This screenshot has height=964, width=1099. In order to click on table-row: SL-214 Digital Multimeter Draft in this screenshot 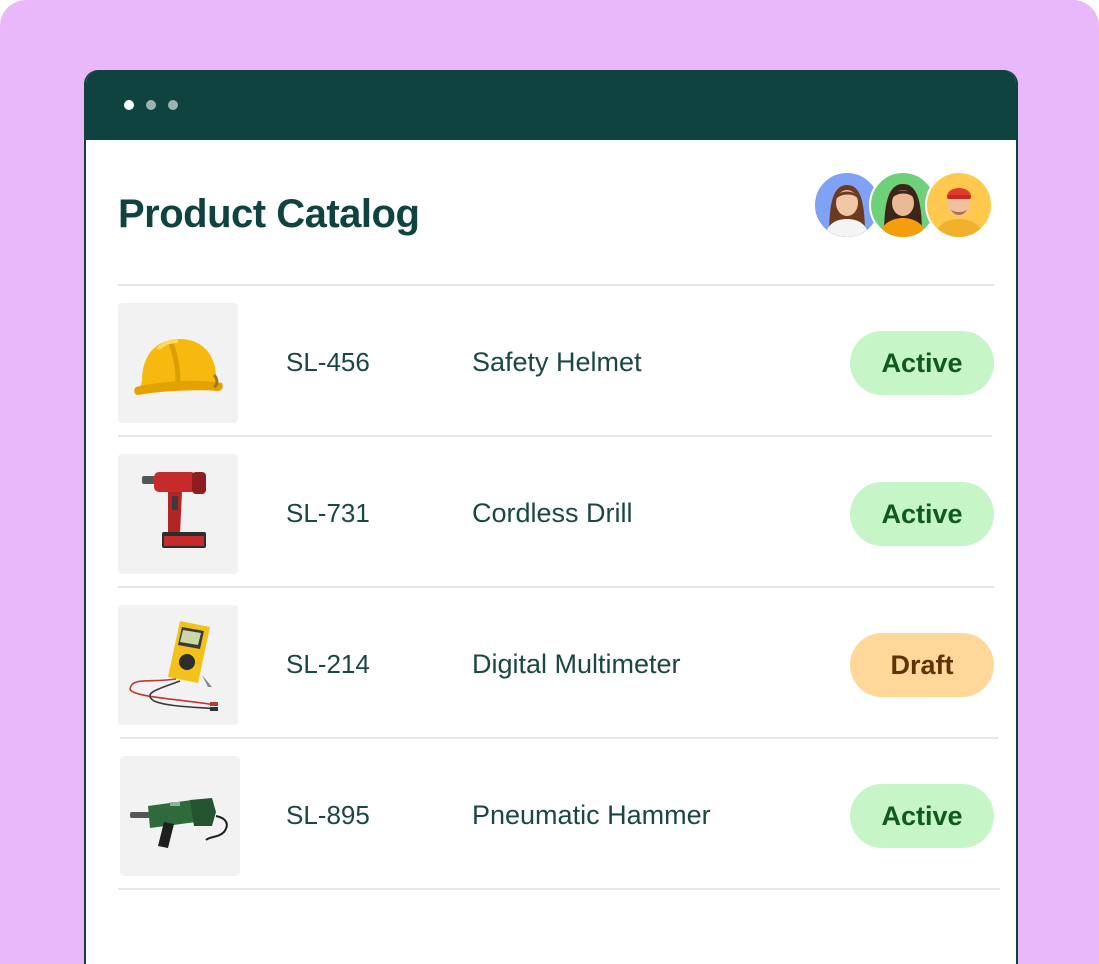, I will do `click(556, 665)`.